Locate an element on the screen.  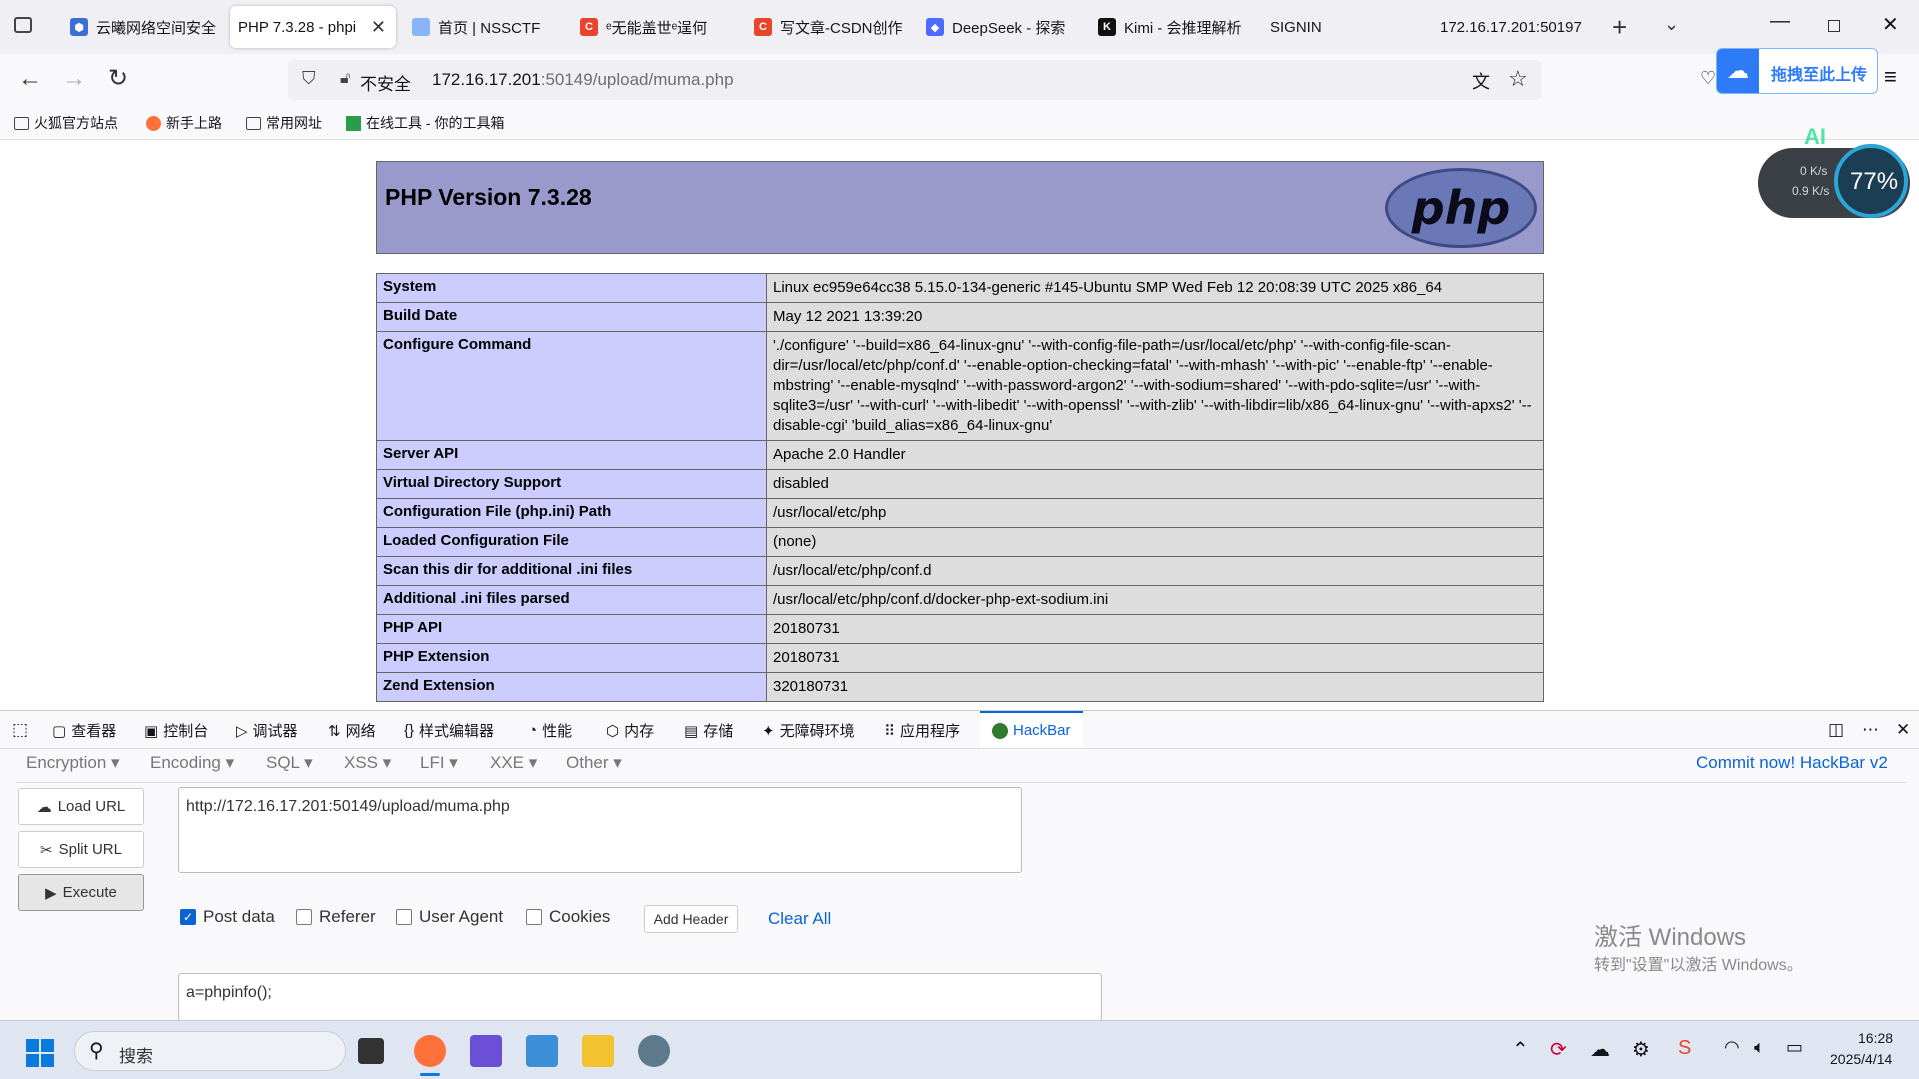
sync-icon: ⟳ is located at coordinates (1558, 1049).